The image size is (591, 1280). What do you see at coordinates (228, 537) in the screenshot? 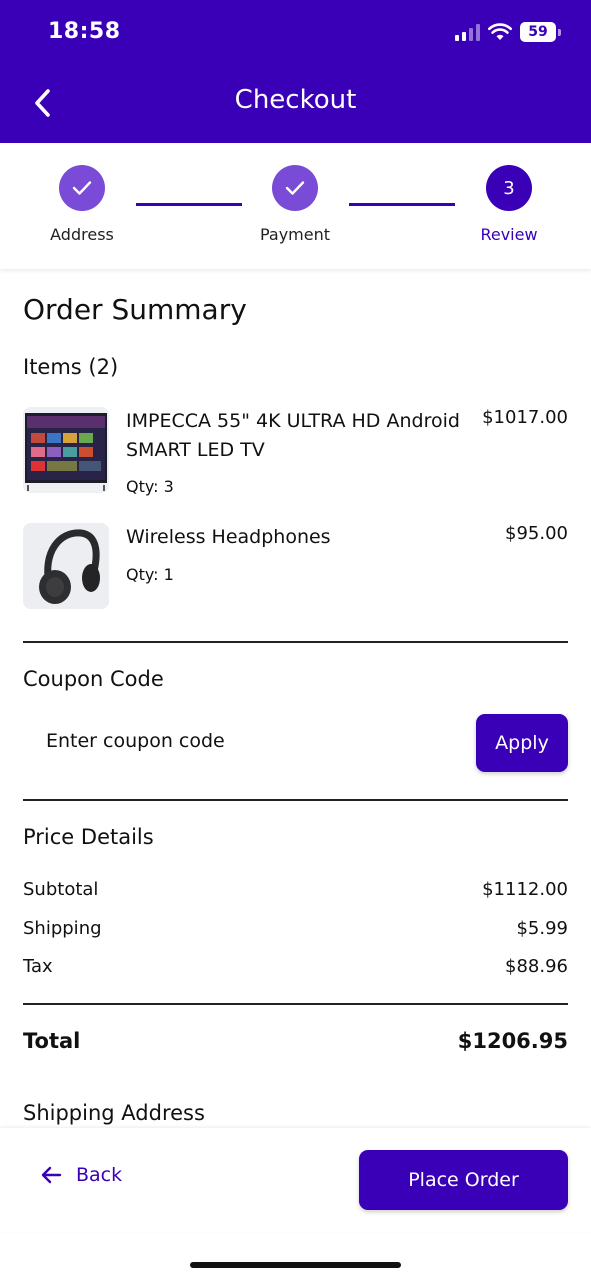
I see `item-name: Wireless Headphones` at bounding box center [228, 537].